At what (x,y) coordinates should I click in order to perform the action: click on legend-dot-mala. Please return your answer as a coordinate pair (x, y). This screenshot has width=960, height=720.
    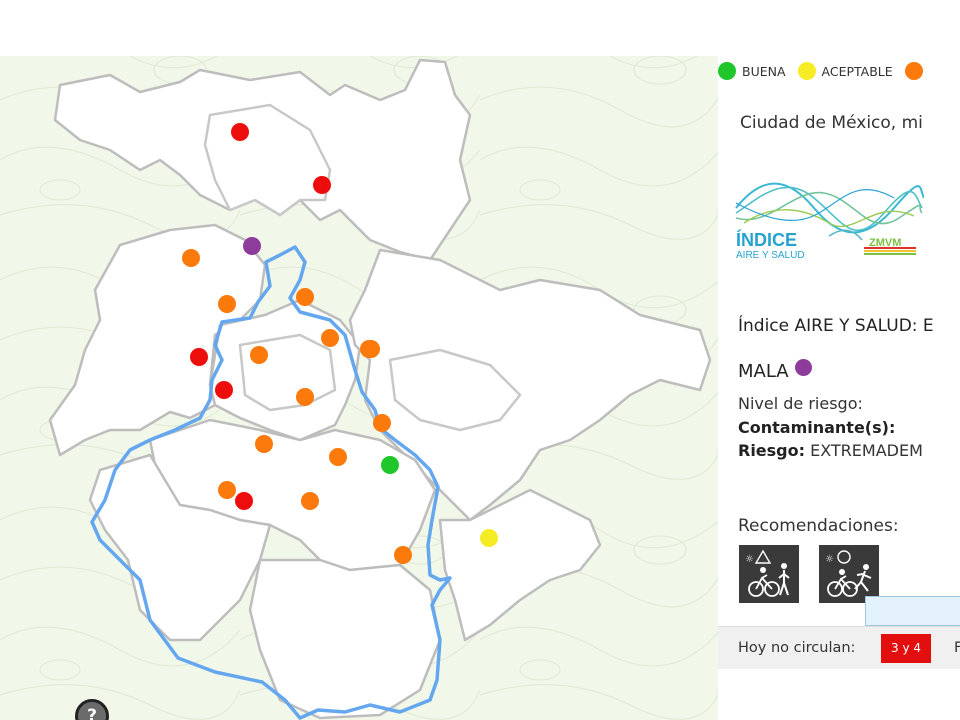
    Looking at the image, I should click on (913, 71).